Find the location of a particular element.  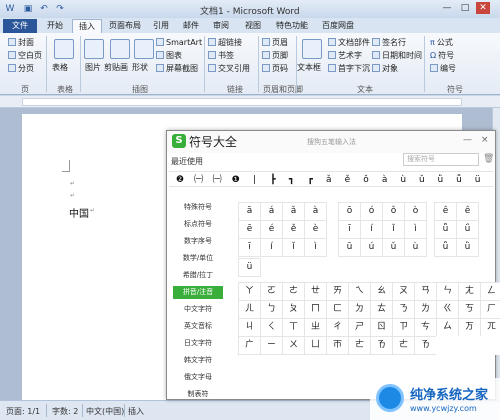

textbox-label: 文本框 is located at coordinates (309, 68).